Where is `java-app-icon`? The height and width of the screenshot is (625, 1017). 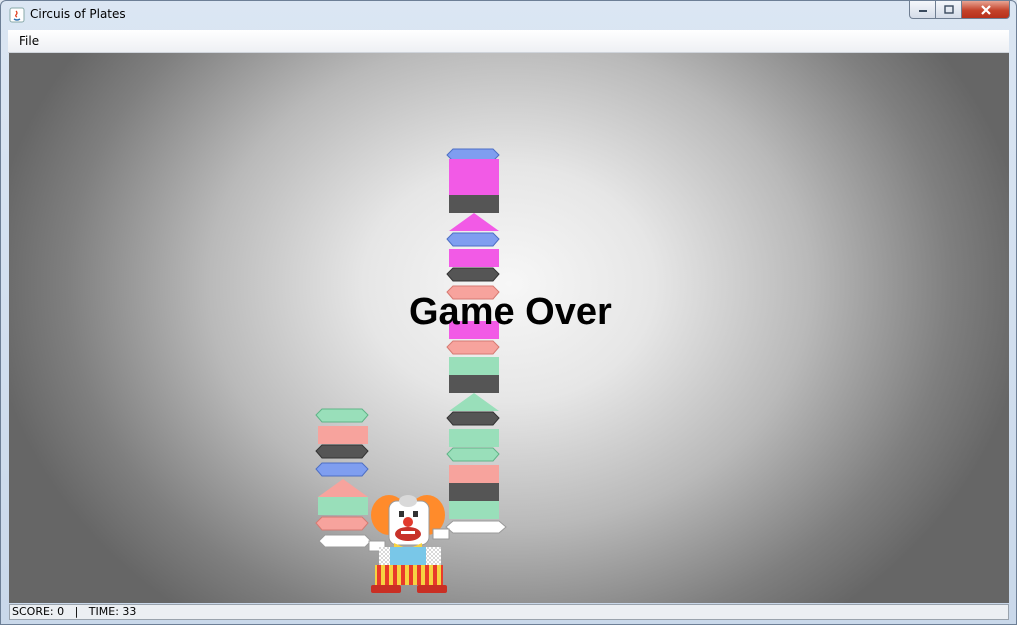 java-app-icon is located at coordinates (17, 15).